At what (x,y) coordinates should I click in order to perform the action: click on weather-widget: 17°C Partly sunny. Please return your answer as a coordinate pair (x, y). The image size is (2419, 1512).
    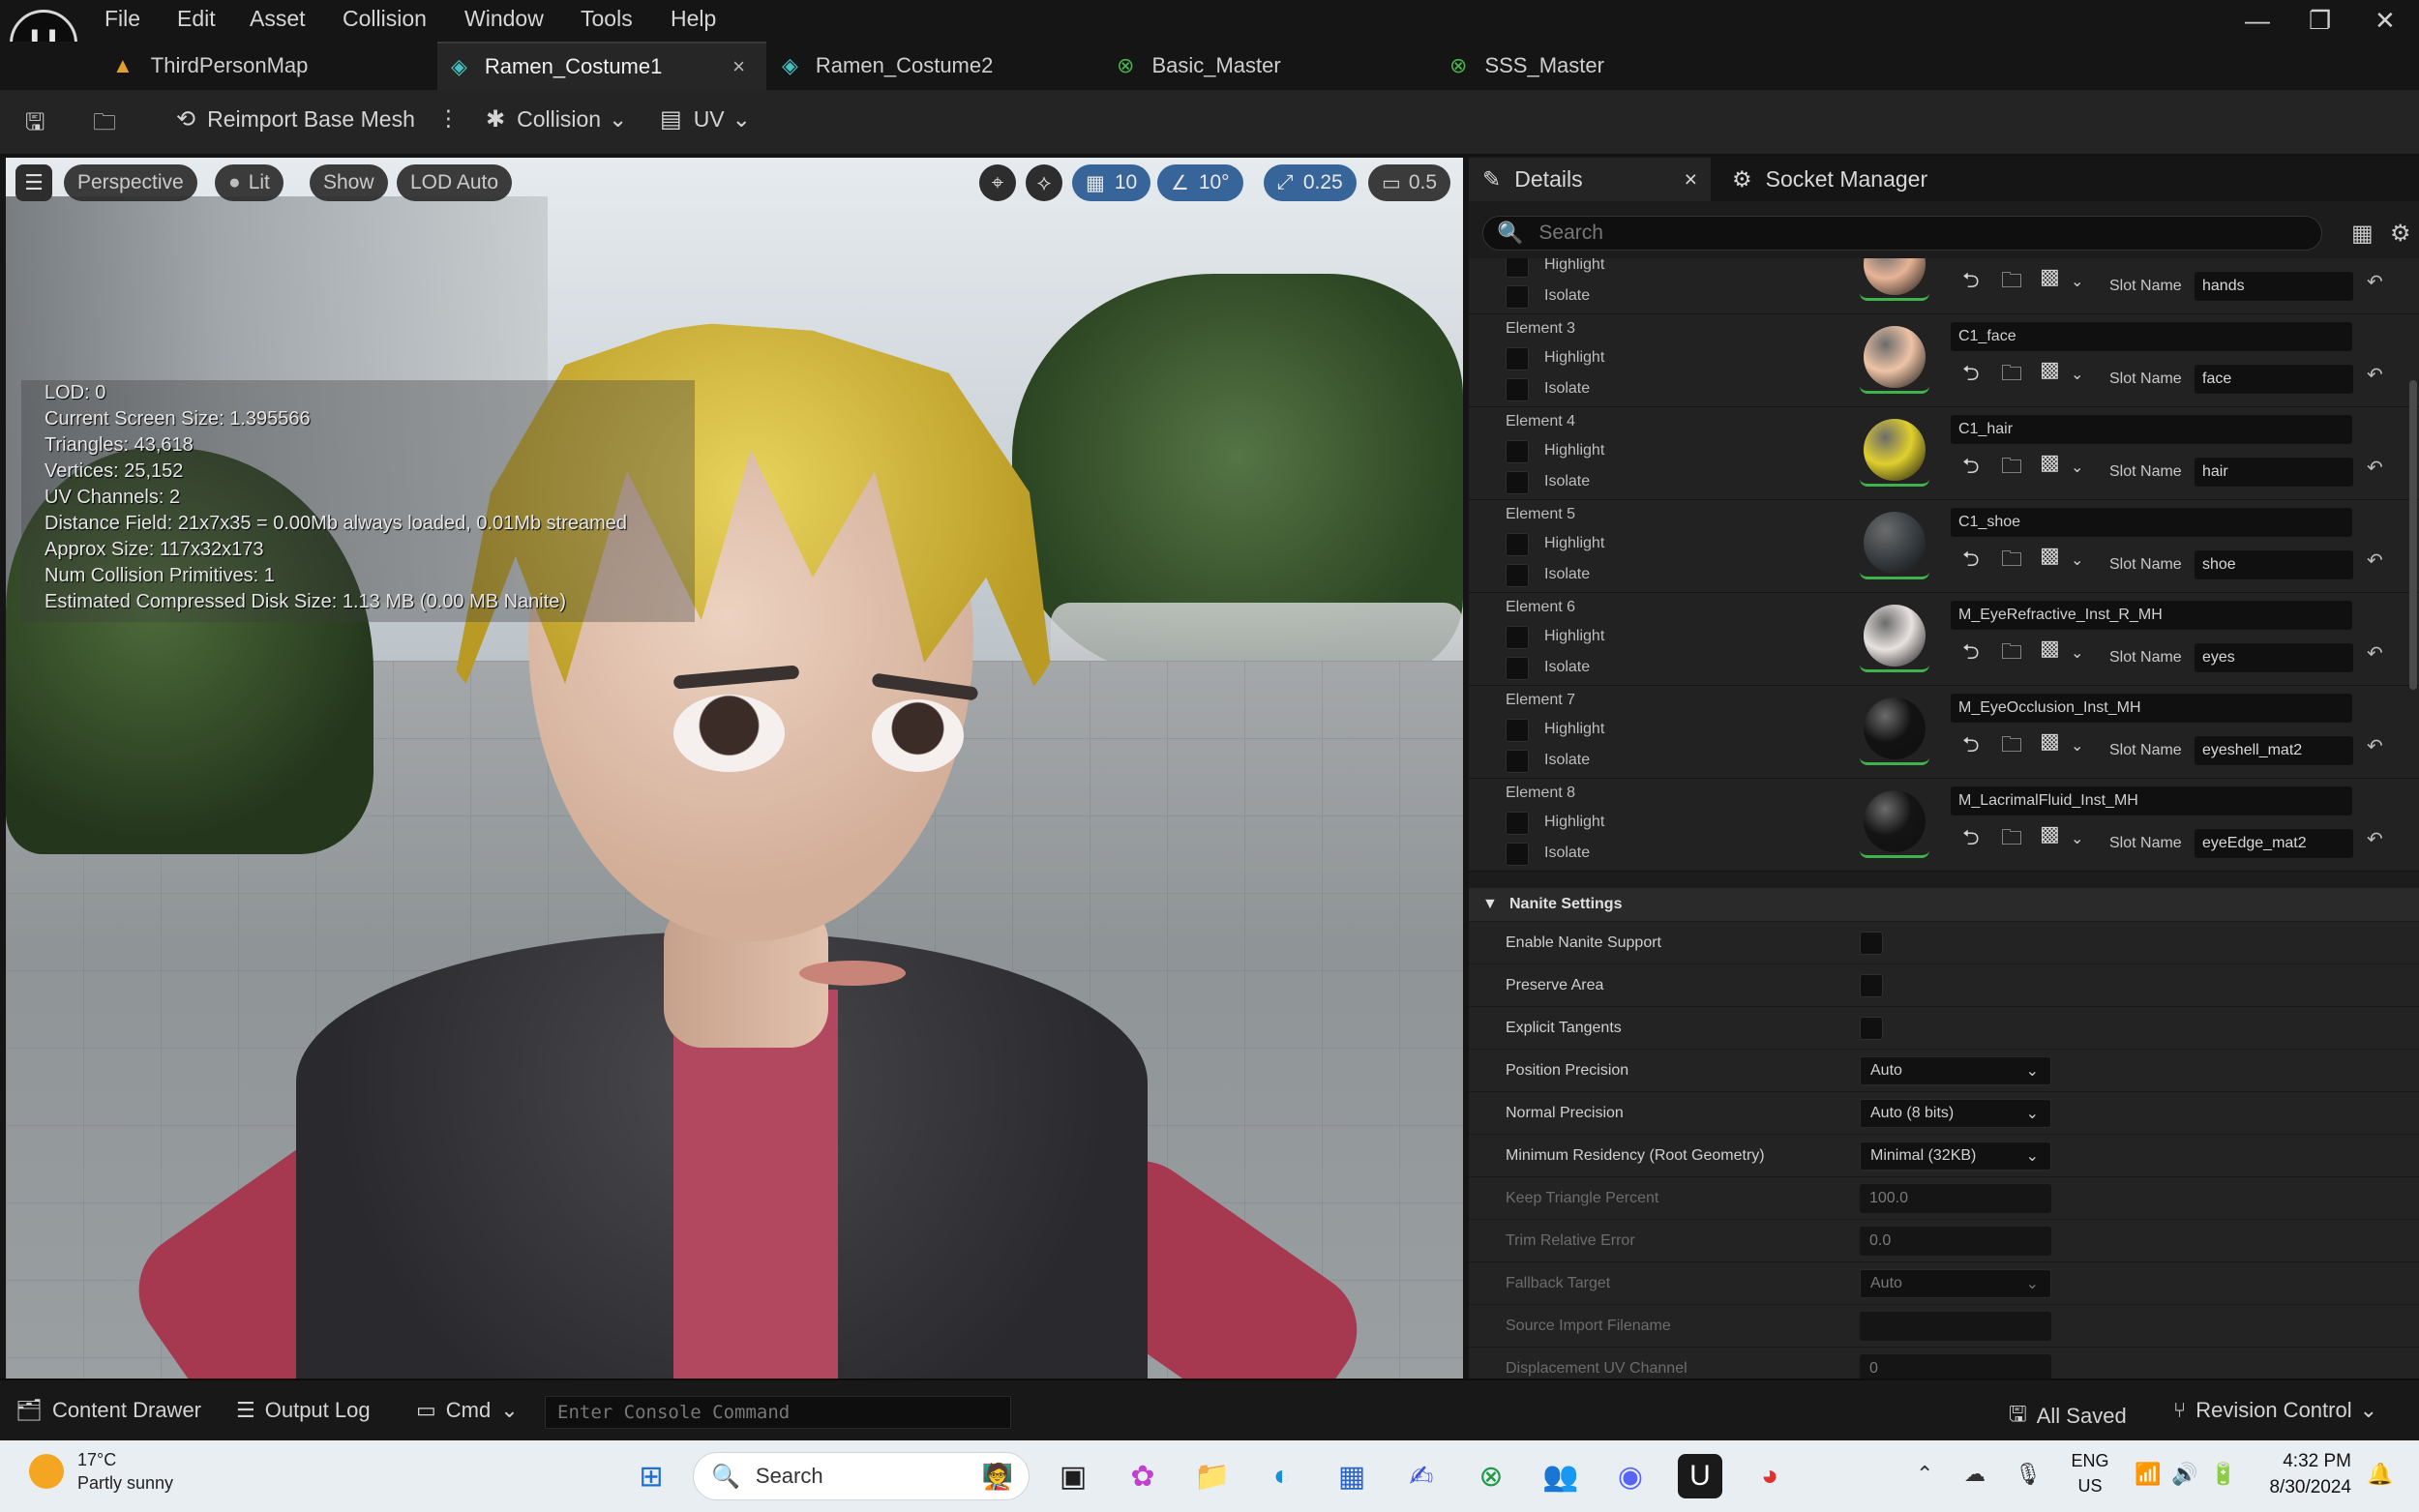
    Looking at the image, I should click on (101, 1471).